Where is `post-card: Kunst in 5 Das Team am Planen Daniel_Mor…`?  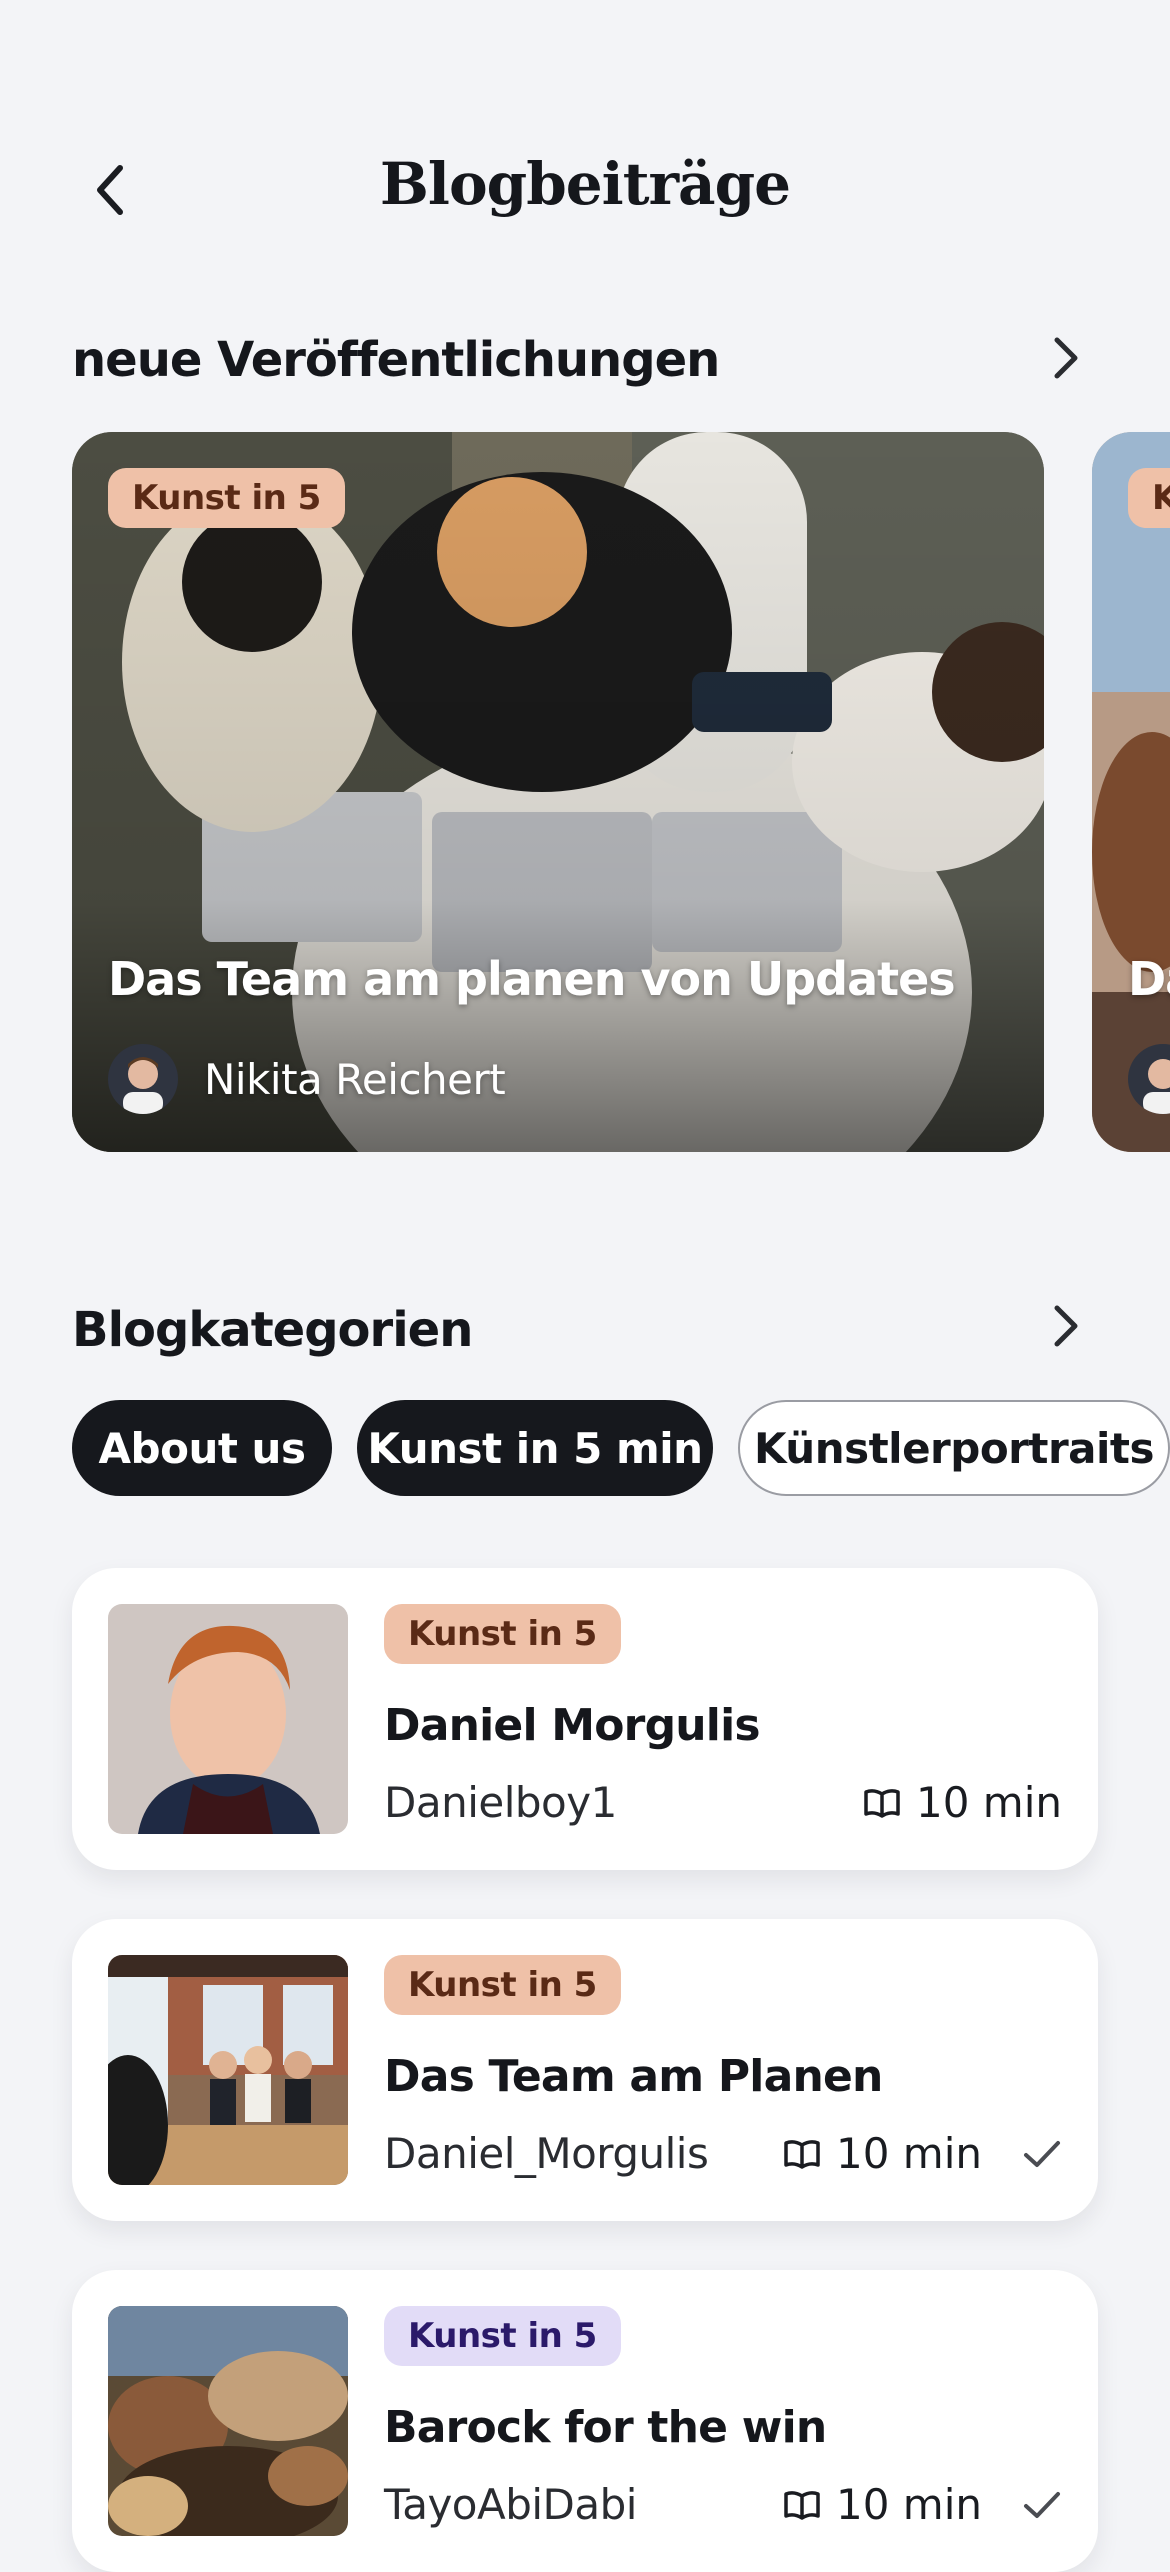 post-card: Kunst in 5 Das Team am Planen Daniel_Mor… is located at coordinates (585, 2070).